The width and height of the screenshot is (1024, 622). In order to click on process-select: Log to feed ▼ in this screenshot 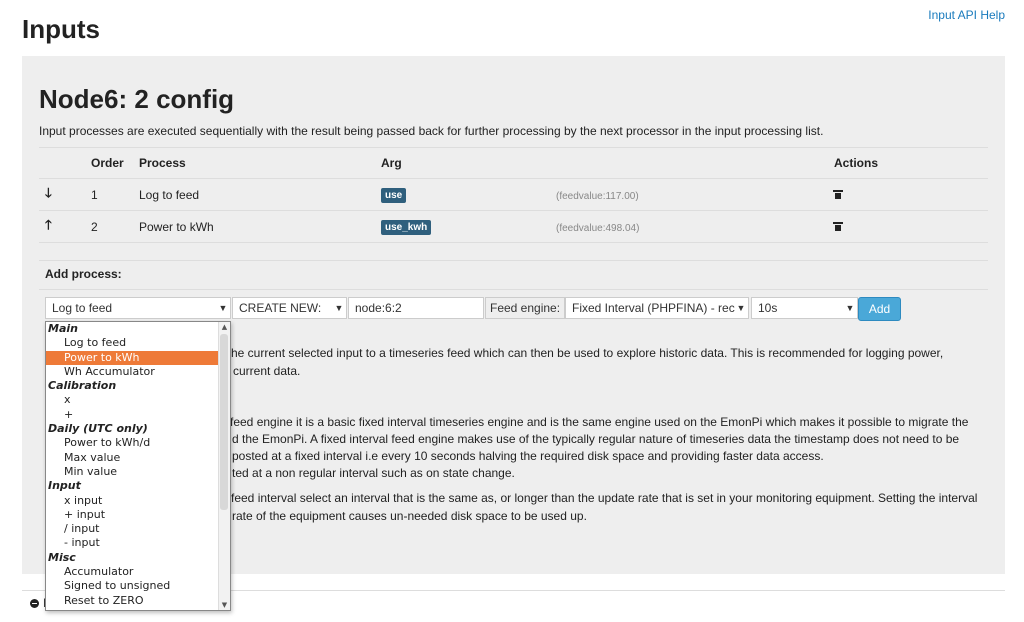, I will do `click(138, 308)`.